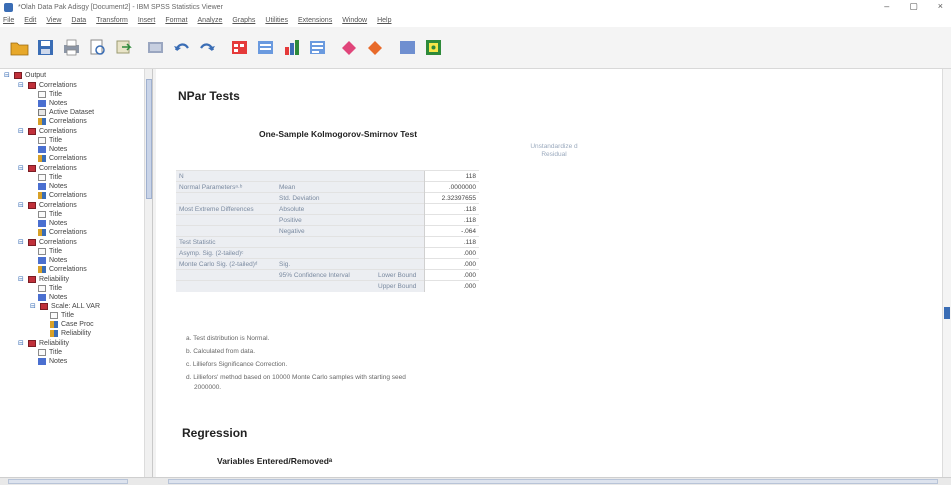 This screenshot has height=485, width=951. Describe the element at coordinates (946, 273) in the screenshot. I see `vertical-scrollbar` at that location.